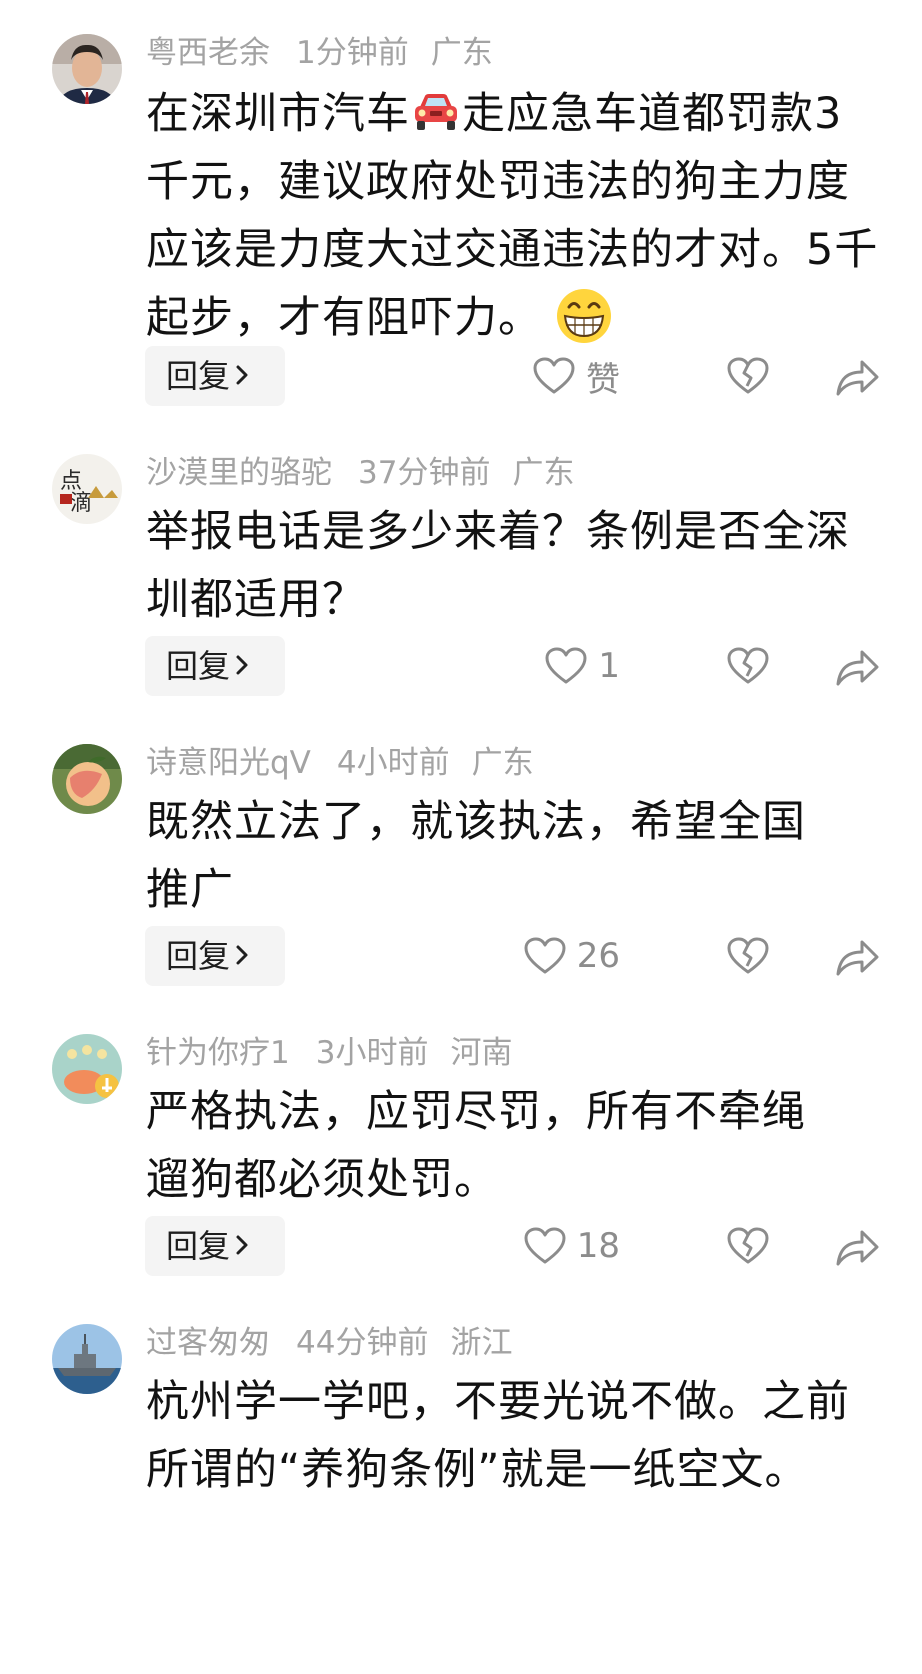 This screenshot has width=922, height=1674. I want to click on comment-time: 3小时前, so click(372, 1053).